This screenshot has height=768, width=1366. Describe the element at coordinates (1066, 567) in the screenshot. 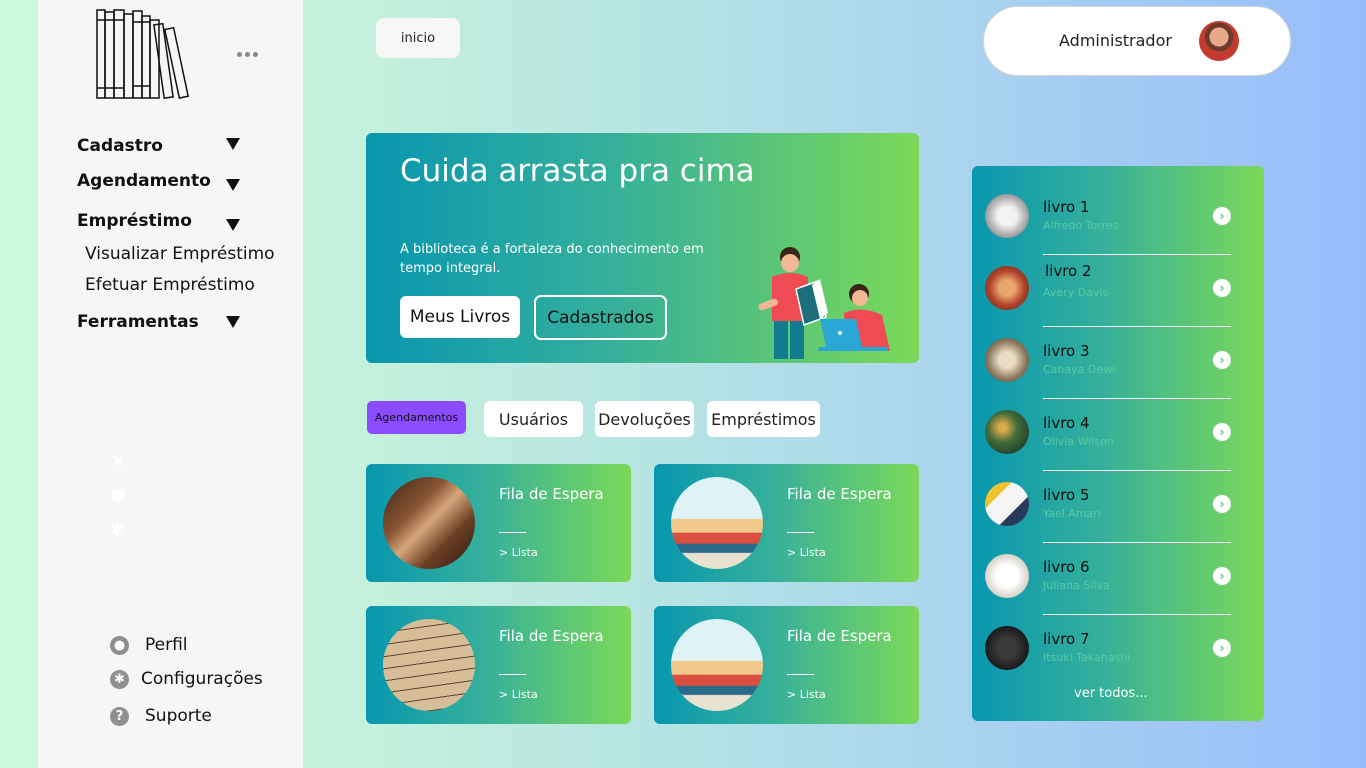

I see `book-title: livro 6` at that location.